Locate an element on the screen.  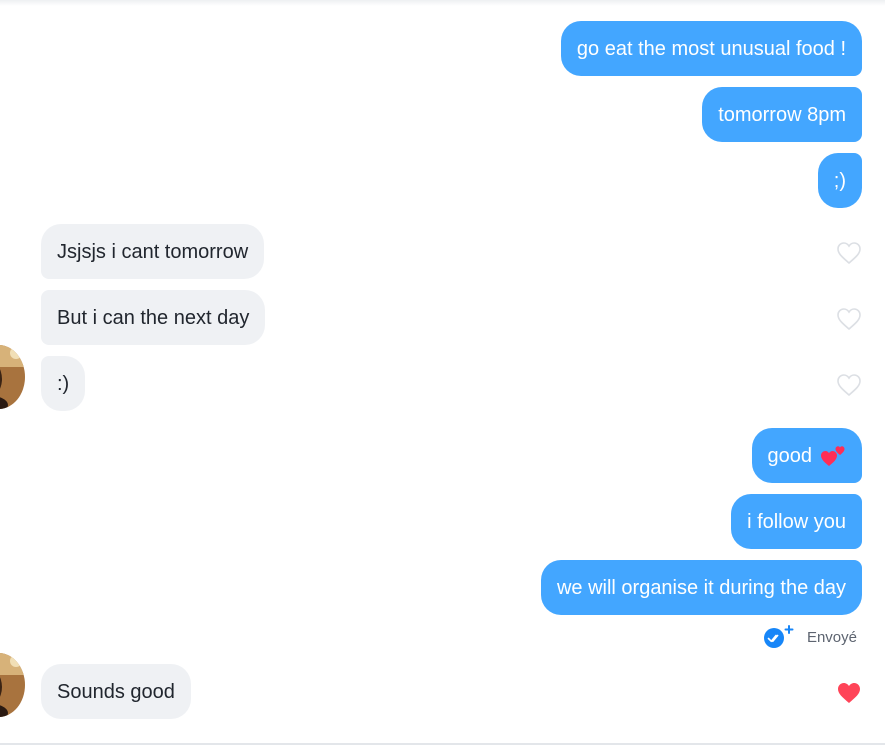
sent-message: tomorrow 8pm is located at coordinates (782, 114).